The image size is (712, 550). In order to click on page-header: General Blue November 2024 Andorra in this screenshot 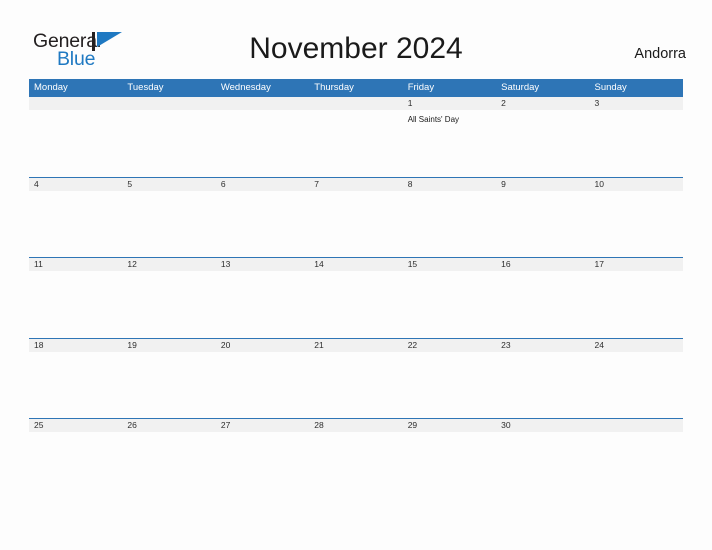, I will do `click(356, 39)`.